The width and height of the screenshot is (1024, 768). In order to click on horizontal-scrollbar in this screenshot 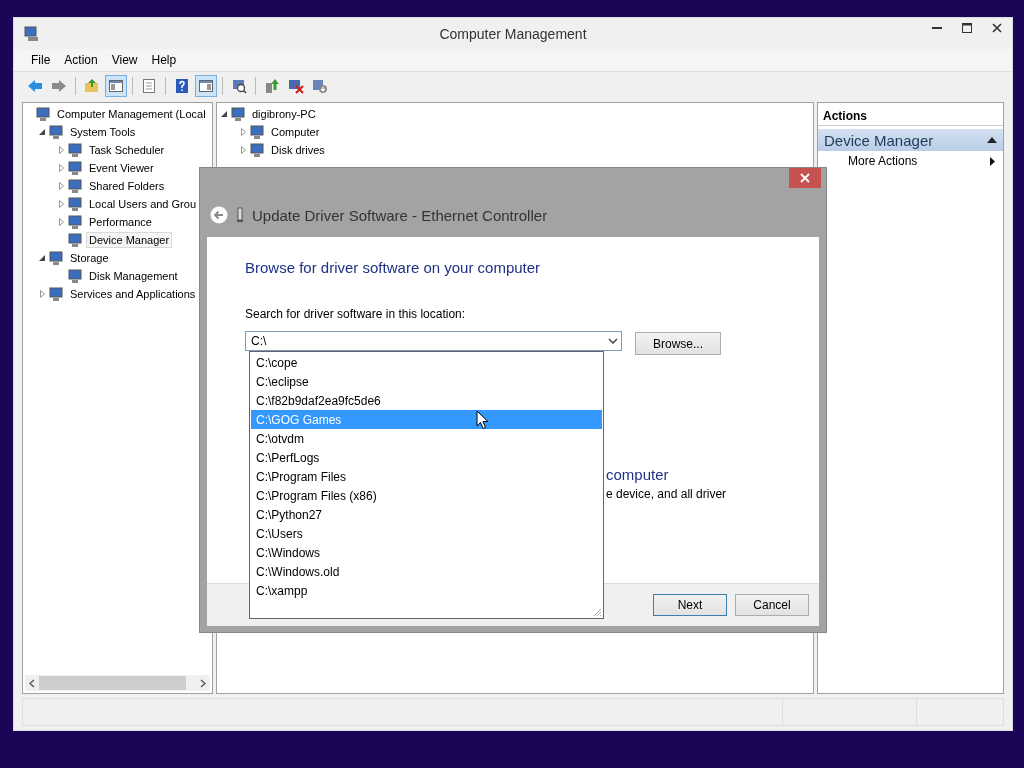, I will do `click(117, 683)`.